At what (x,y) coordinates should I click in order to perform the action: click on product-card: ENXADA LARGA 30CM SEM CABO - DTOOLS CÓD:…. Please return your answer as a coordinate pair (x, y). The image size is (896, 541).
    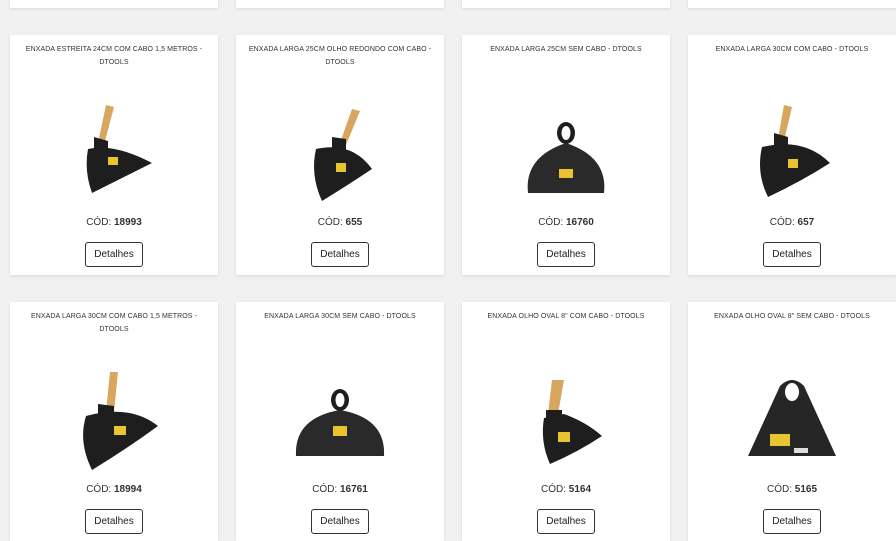
    Looking at the image, I should click on (340, 421).